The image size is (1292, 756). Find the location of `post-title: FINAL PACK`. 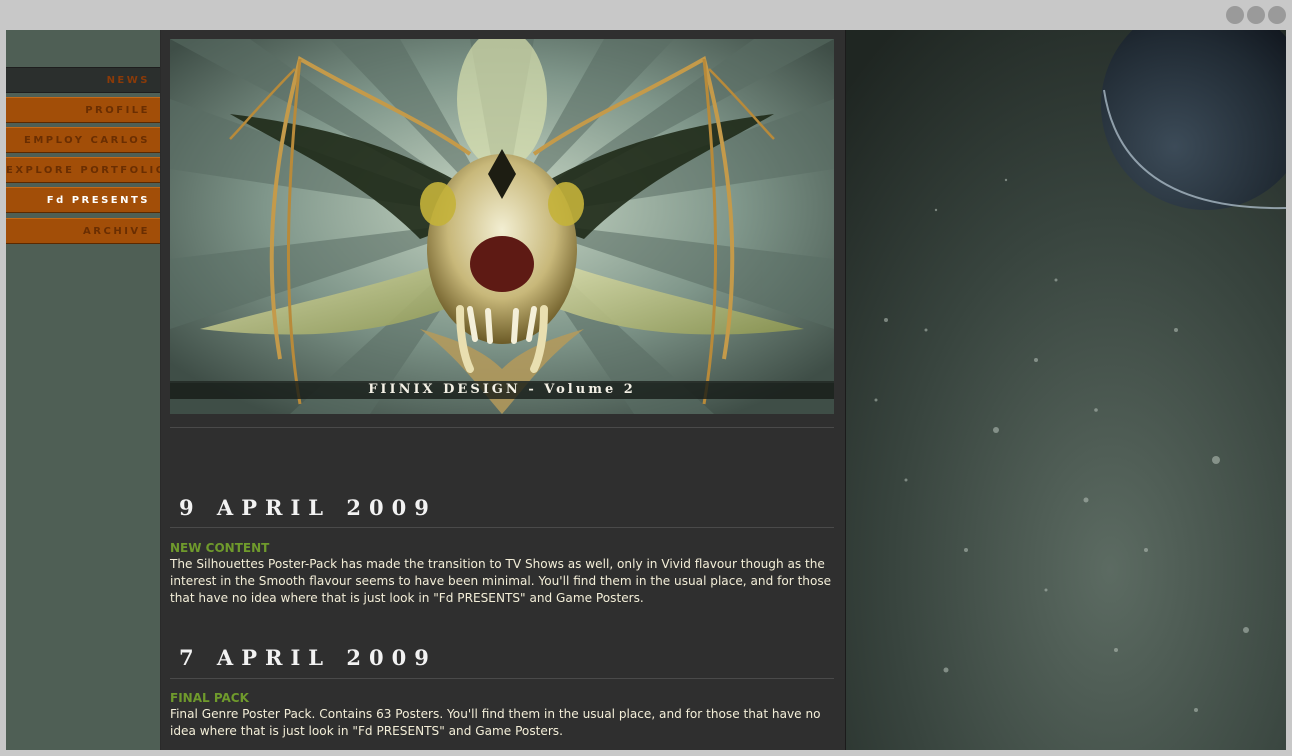

post-title: FINAL PACK is located at coordinates (209, 698).